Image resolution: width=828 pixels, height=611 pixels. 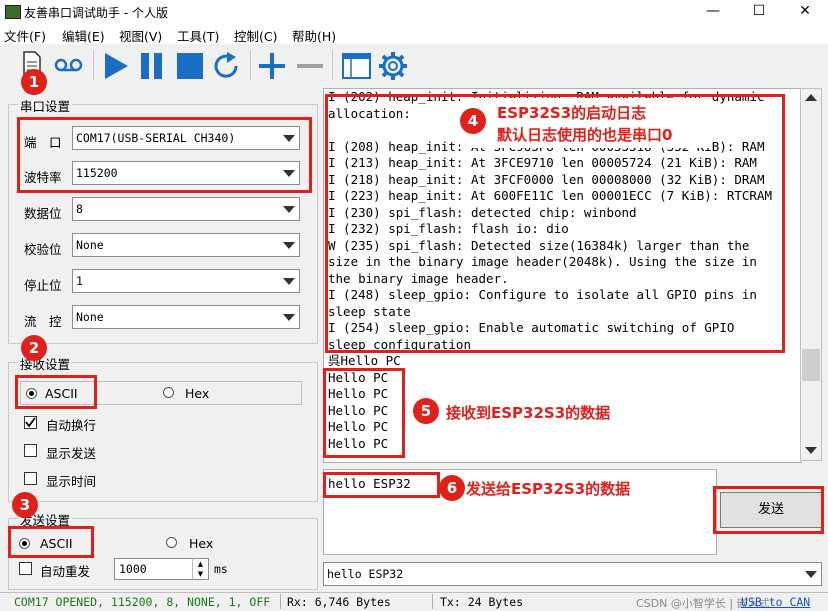 What do you see at coordinates (171, 542) in the screenshot?
I see `send-hex-radio` at bounding box center [171, 542].